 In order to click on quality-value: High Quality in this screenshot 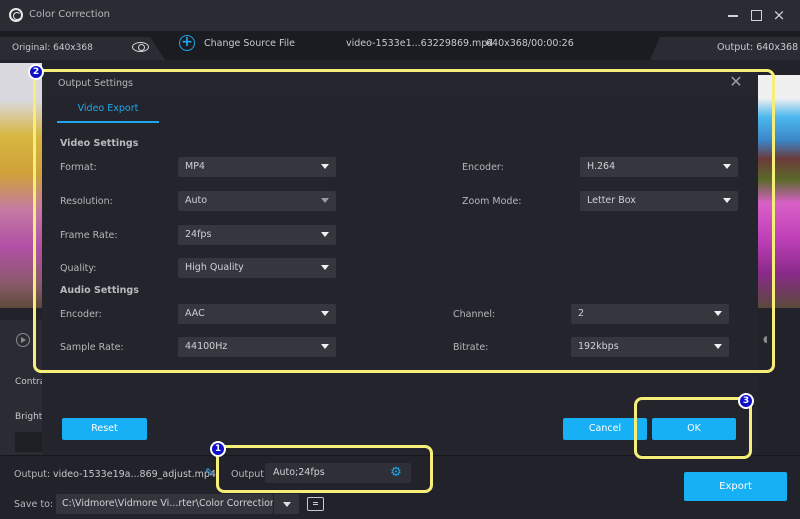, I will do `click(214, 267)`.